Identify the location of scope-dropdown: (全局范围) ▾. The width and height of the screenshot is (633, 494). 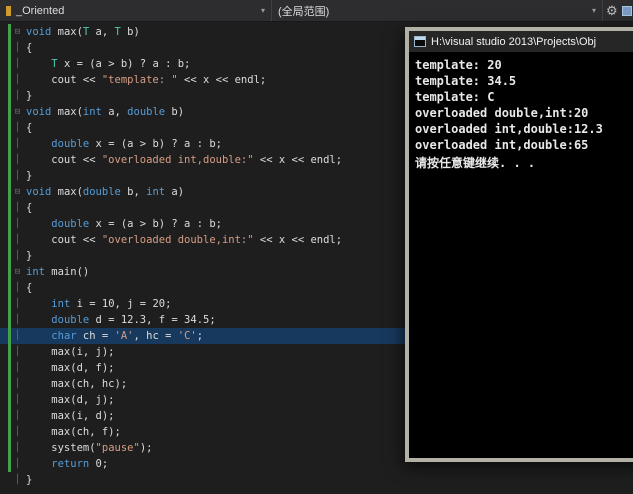
(437, 10).